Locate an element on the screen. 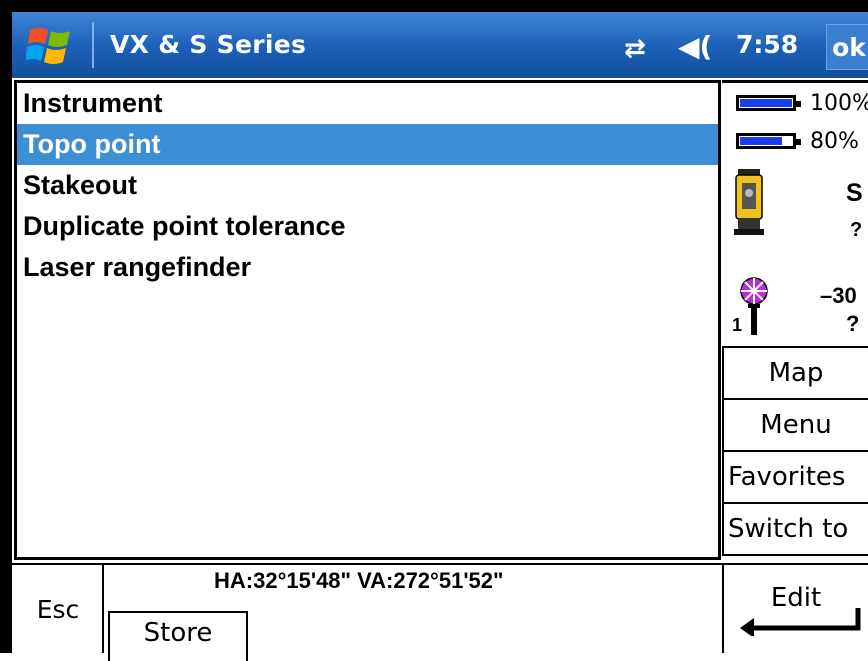 The image size is (868, 661). list-item-laser-rangefinder: Laser rangefinder is located at coordinates (367, 267).